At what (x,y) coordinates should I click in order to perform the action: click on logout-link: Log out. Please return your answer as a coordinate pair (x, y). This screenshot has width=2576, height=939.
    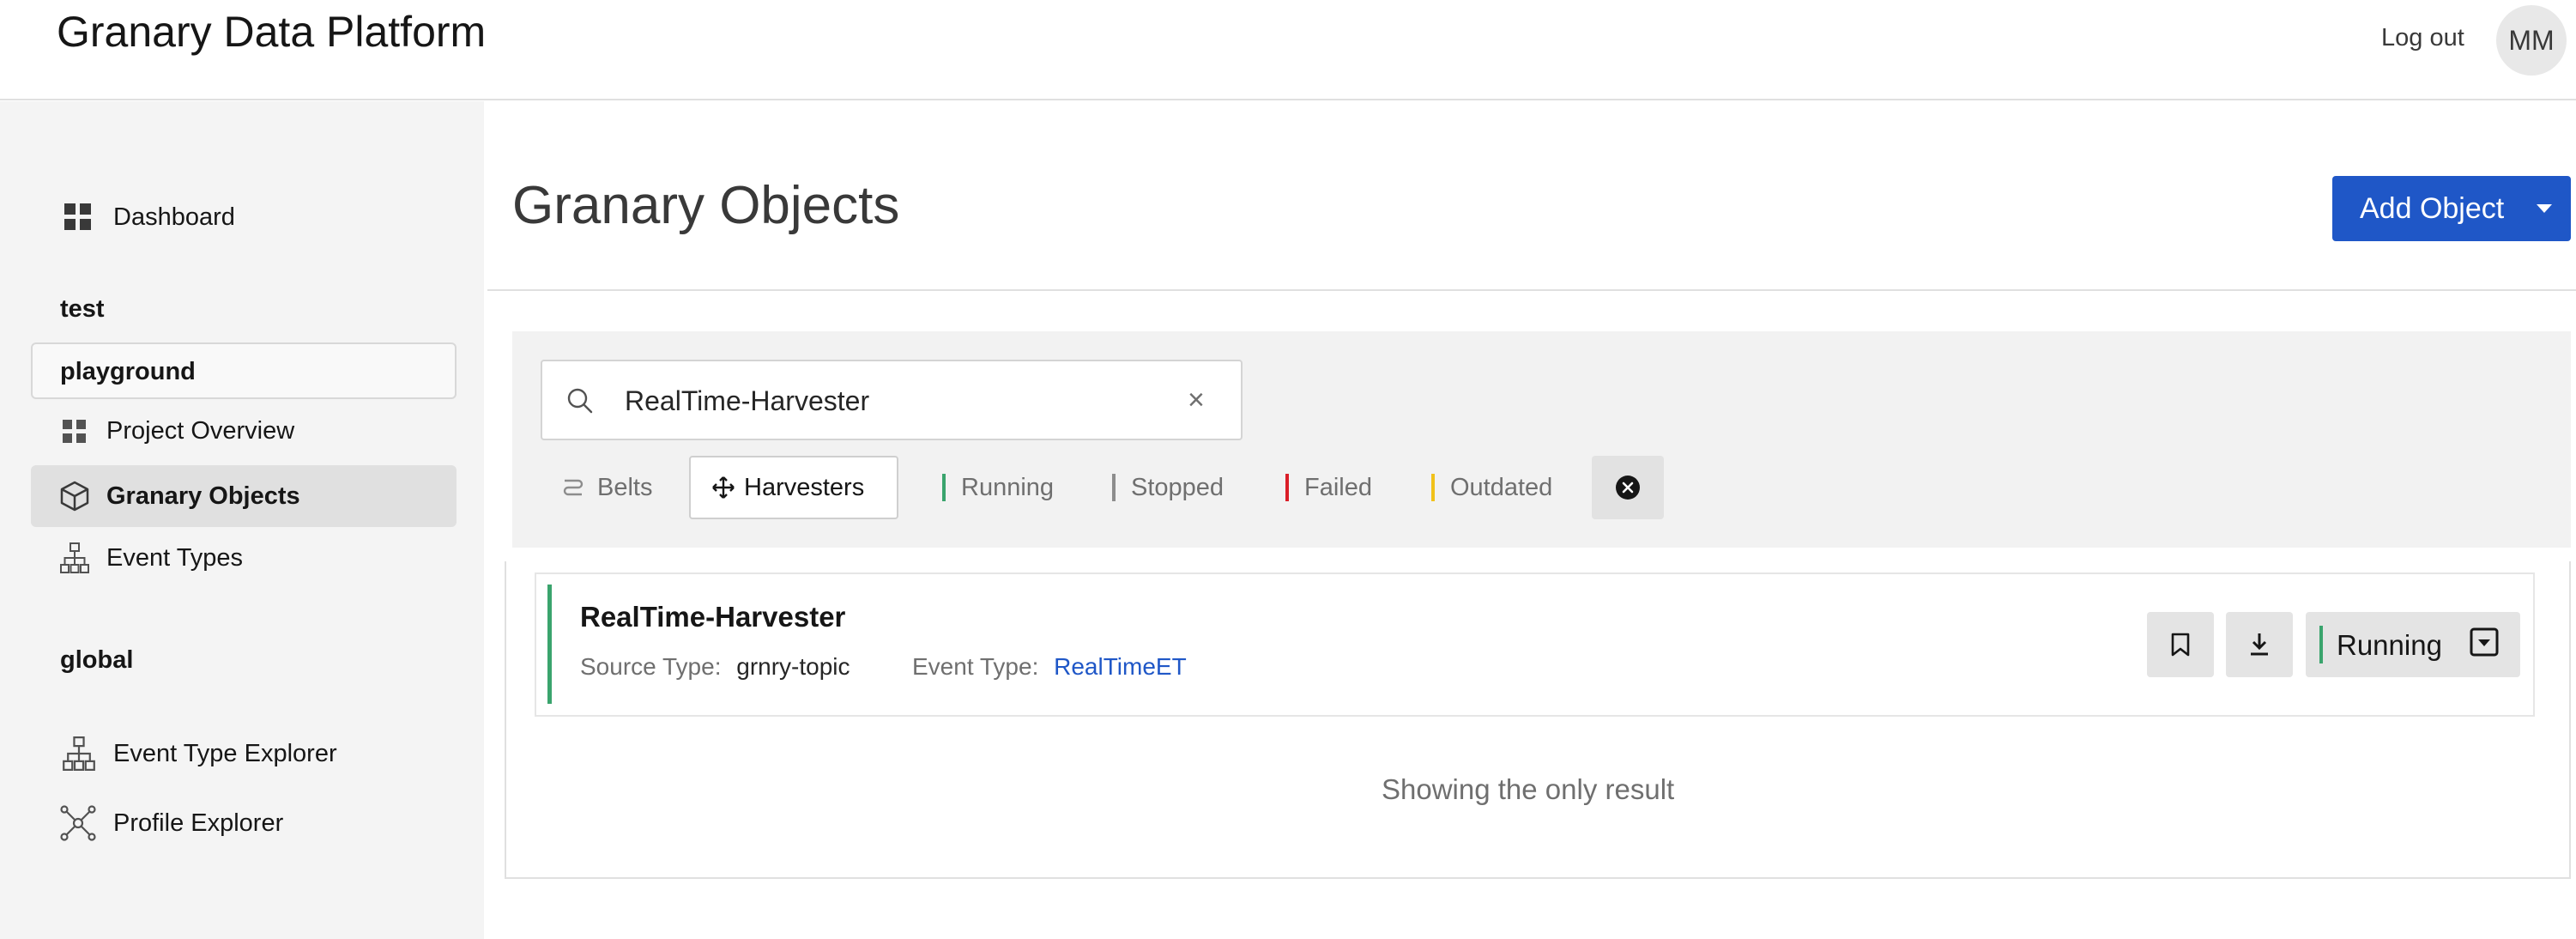
    Looking at the image, I should click on (2422, 38).